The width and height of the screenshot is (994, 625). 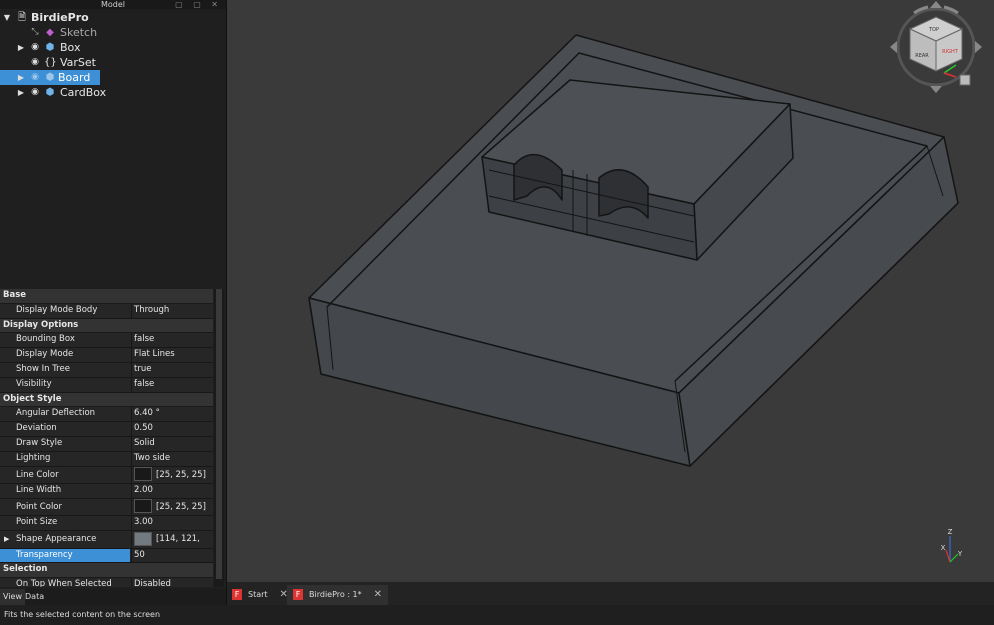 What do you see at coordinates (106, 571) in the screenshot?
I see `group-selection: Selection` at bounding box center [106, 571].